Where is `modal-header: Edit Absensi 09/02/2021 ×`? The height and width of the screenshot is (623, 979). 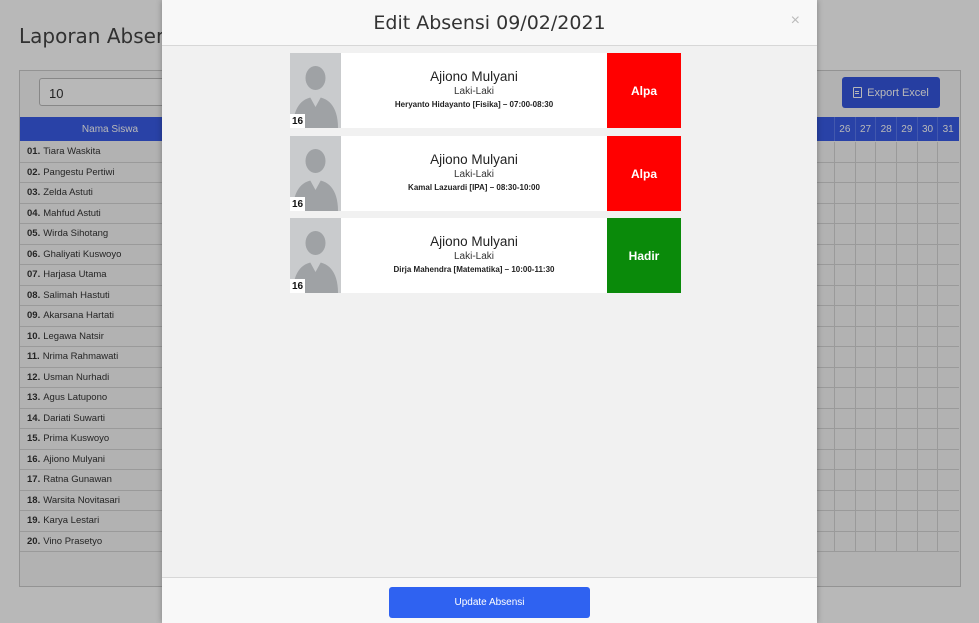
modal-header: Edit Absensi 09/02/2021 × is located at coordinates (489, 23).